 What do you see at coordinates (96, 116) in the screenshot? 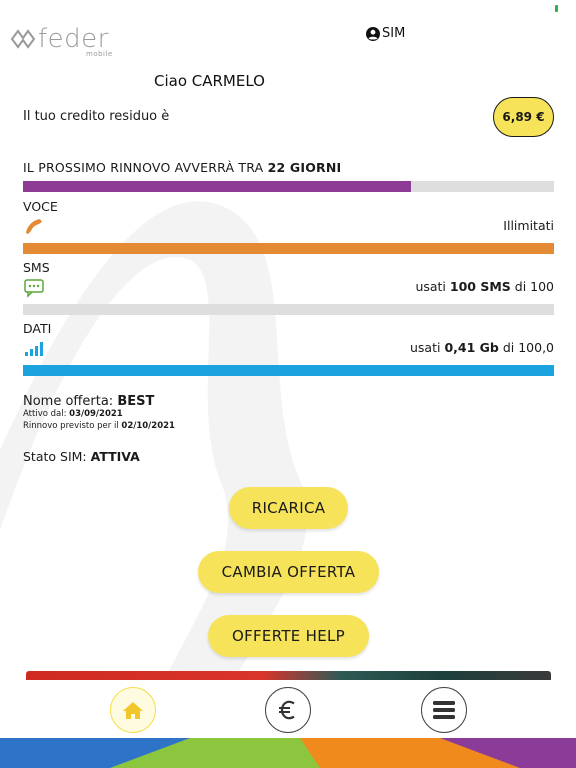
I see `credit-label: Il tuo credito residuo è` at bounding box center [96, 116].